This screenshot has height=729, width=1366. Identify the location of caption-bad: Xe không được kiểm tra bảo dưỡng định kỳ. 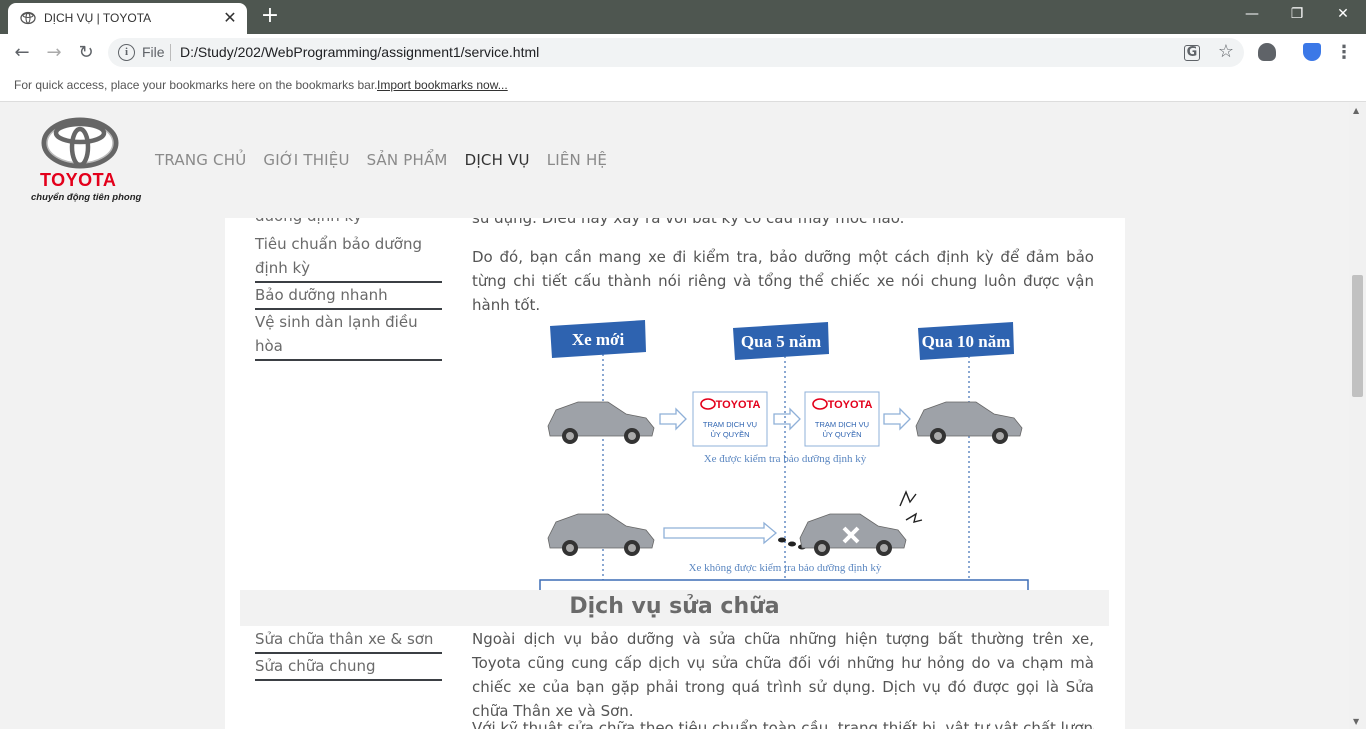
(785, 568).